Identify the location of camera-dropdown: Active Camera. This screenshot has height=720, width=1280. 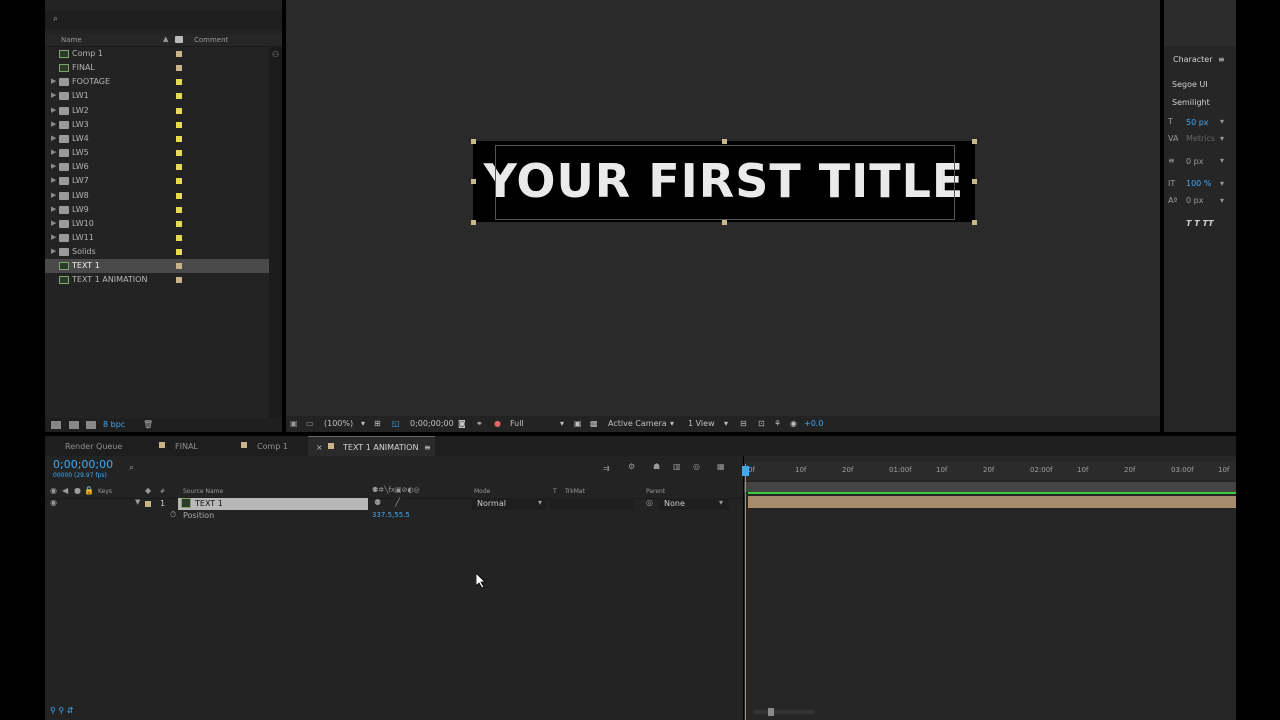
(637, 423).